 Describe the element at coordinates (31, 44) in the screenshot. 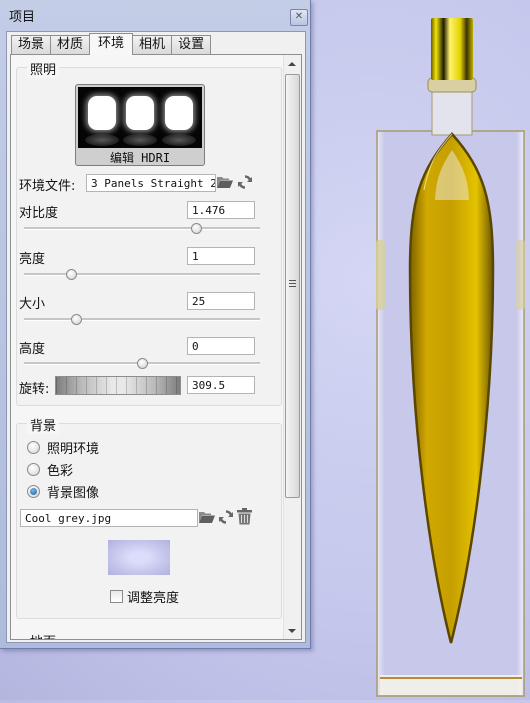

I see `tab-scene: 场景` at that location.